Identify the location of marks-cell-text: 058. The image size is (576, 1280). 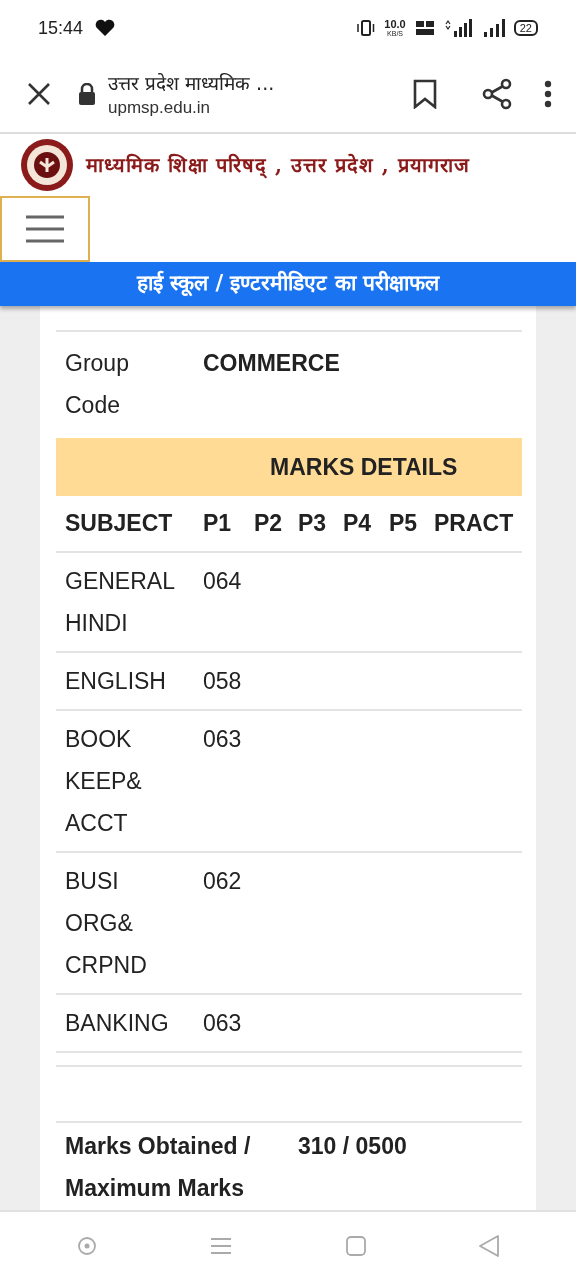
(223, 681).